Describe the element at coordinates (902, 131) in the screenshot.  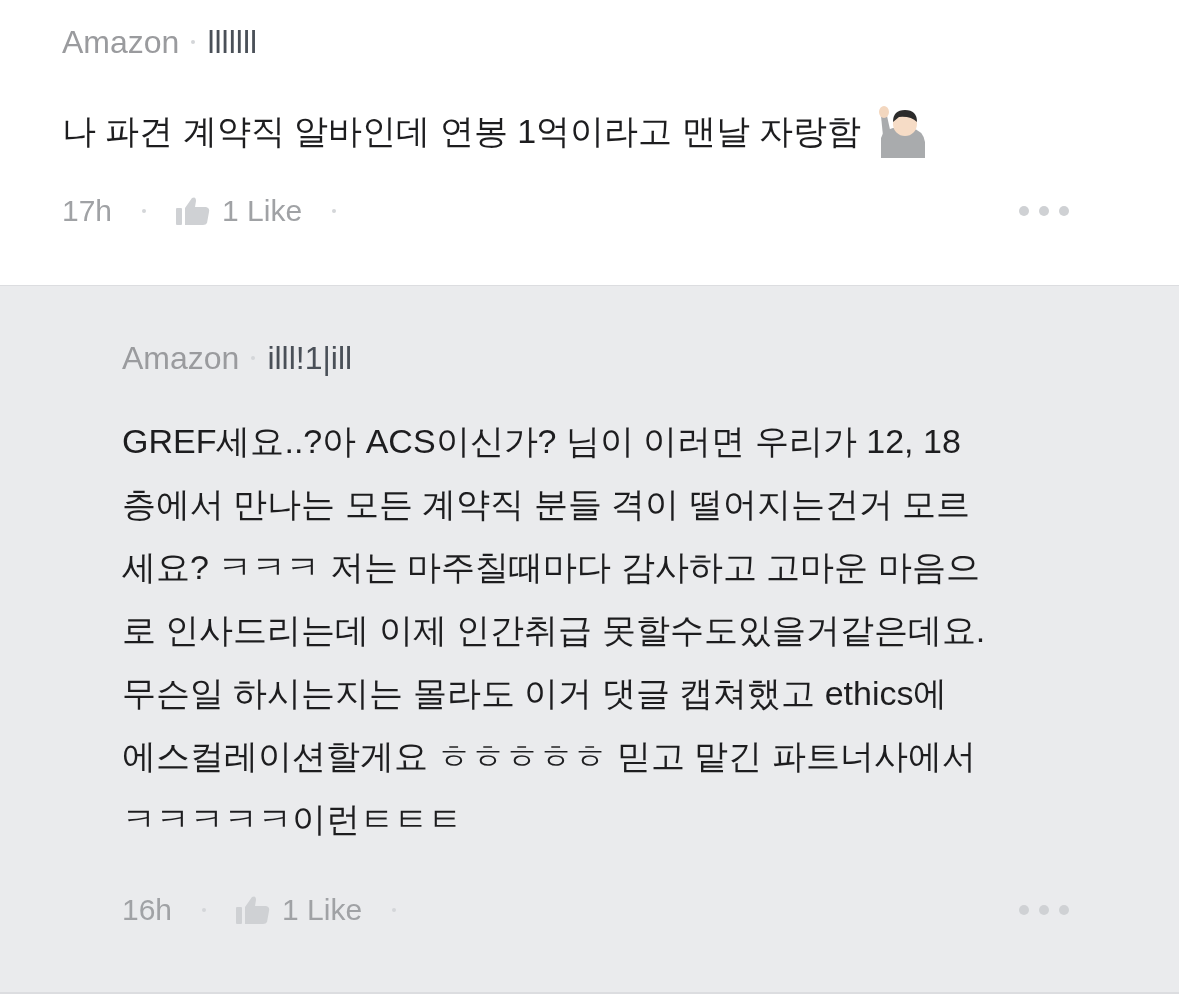
I see `person-raising-hand-icon` at that location.